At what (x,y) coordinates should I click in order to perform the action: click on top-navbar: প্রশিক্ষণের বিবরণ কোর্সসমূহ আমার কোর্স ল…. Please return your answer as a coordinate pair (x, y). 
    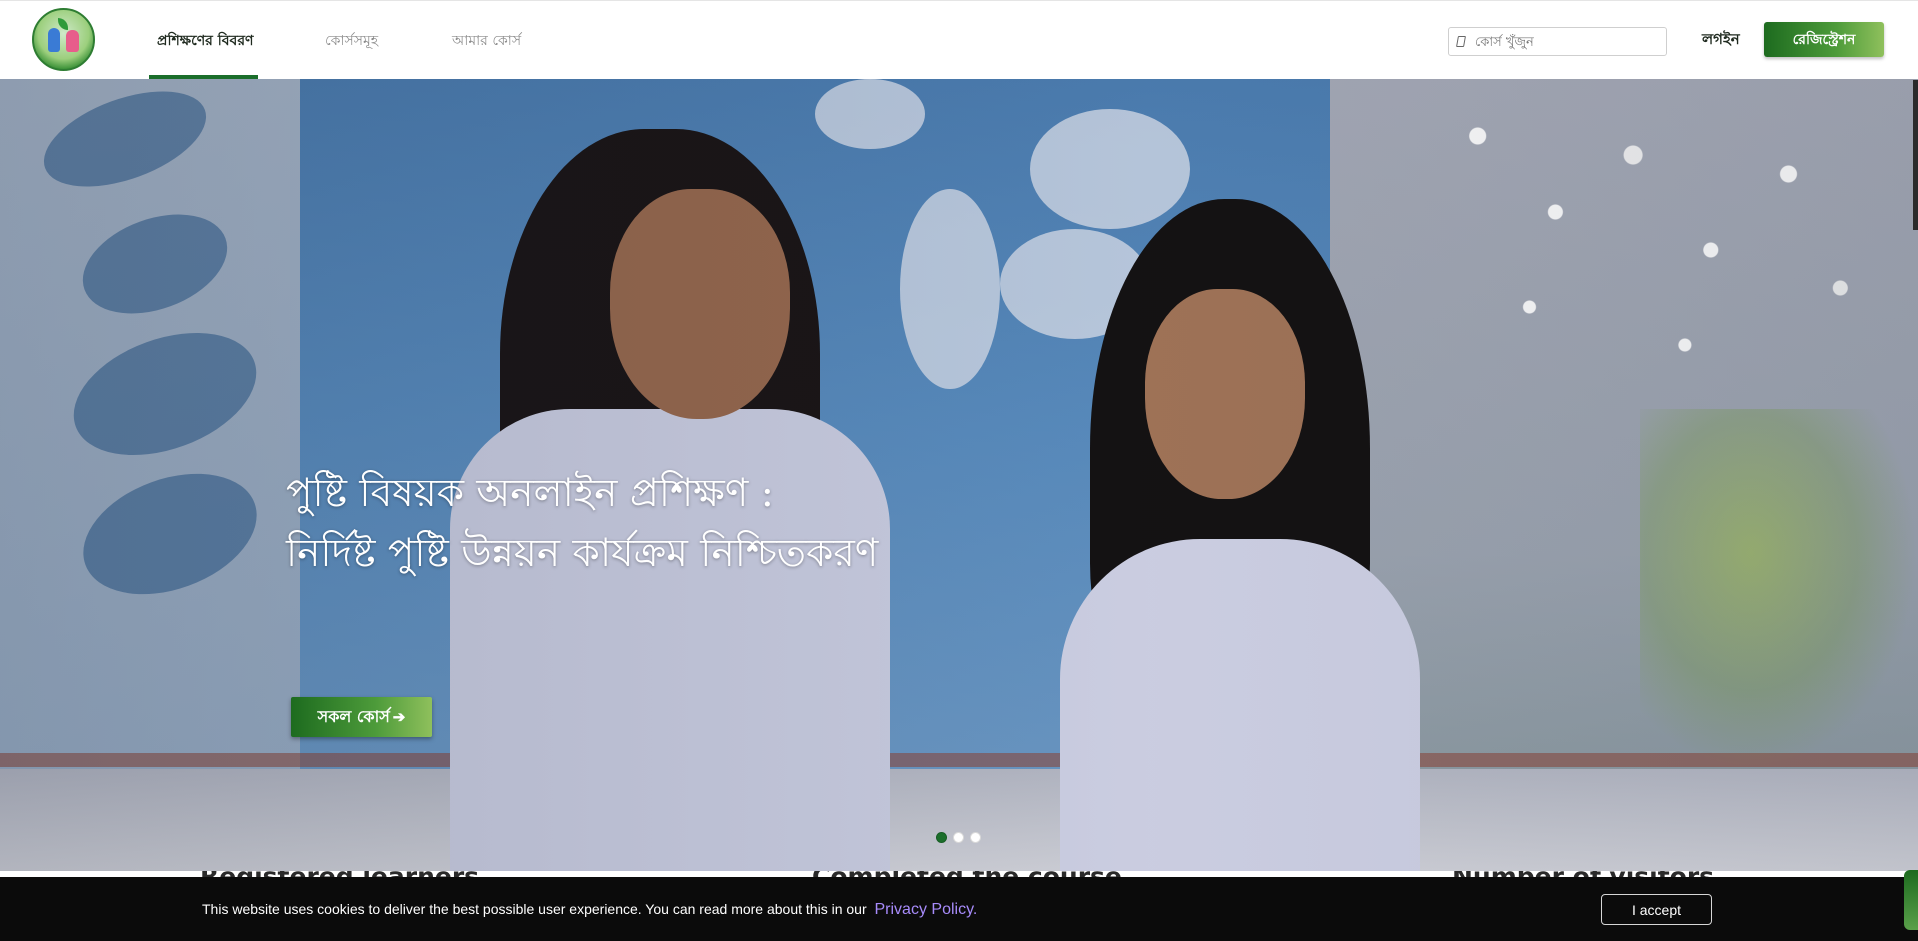
    Looking at the image, I should click on (959, 39).